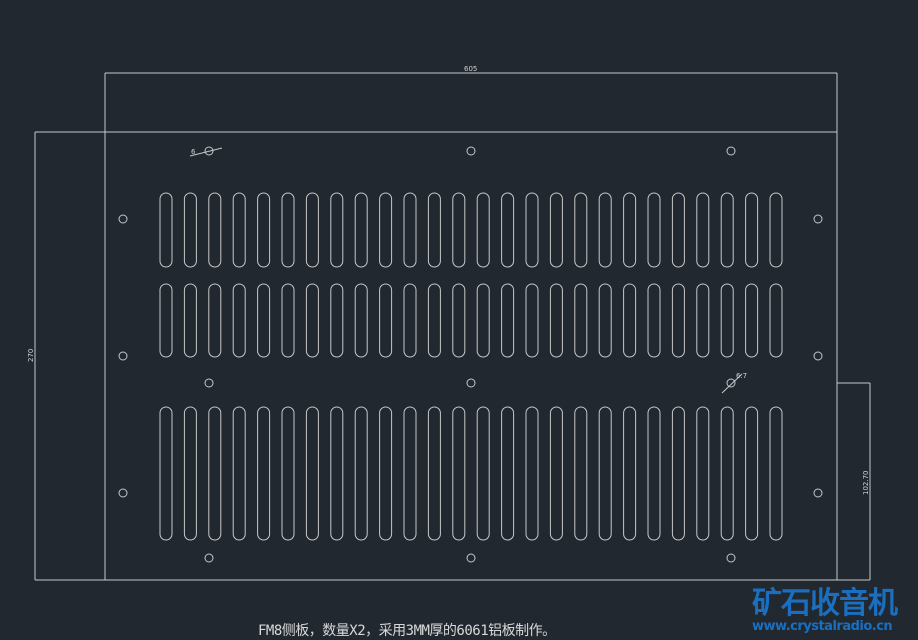 Image resolution: width=918 pixels, height=640 pixels. Describe the element at coordinates (31, 355) in the screenshot. I see `height-dimension-label: 270` at that location.